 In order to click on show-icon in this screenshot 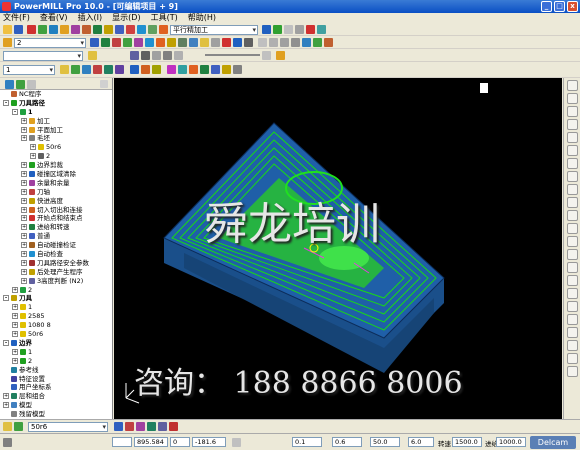, I will do `click(75, 69)`.